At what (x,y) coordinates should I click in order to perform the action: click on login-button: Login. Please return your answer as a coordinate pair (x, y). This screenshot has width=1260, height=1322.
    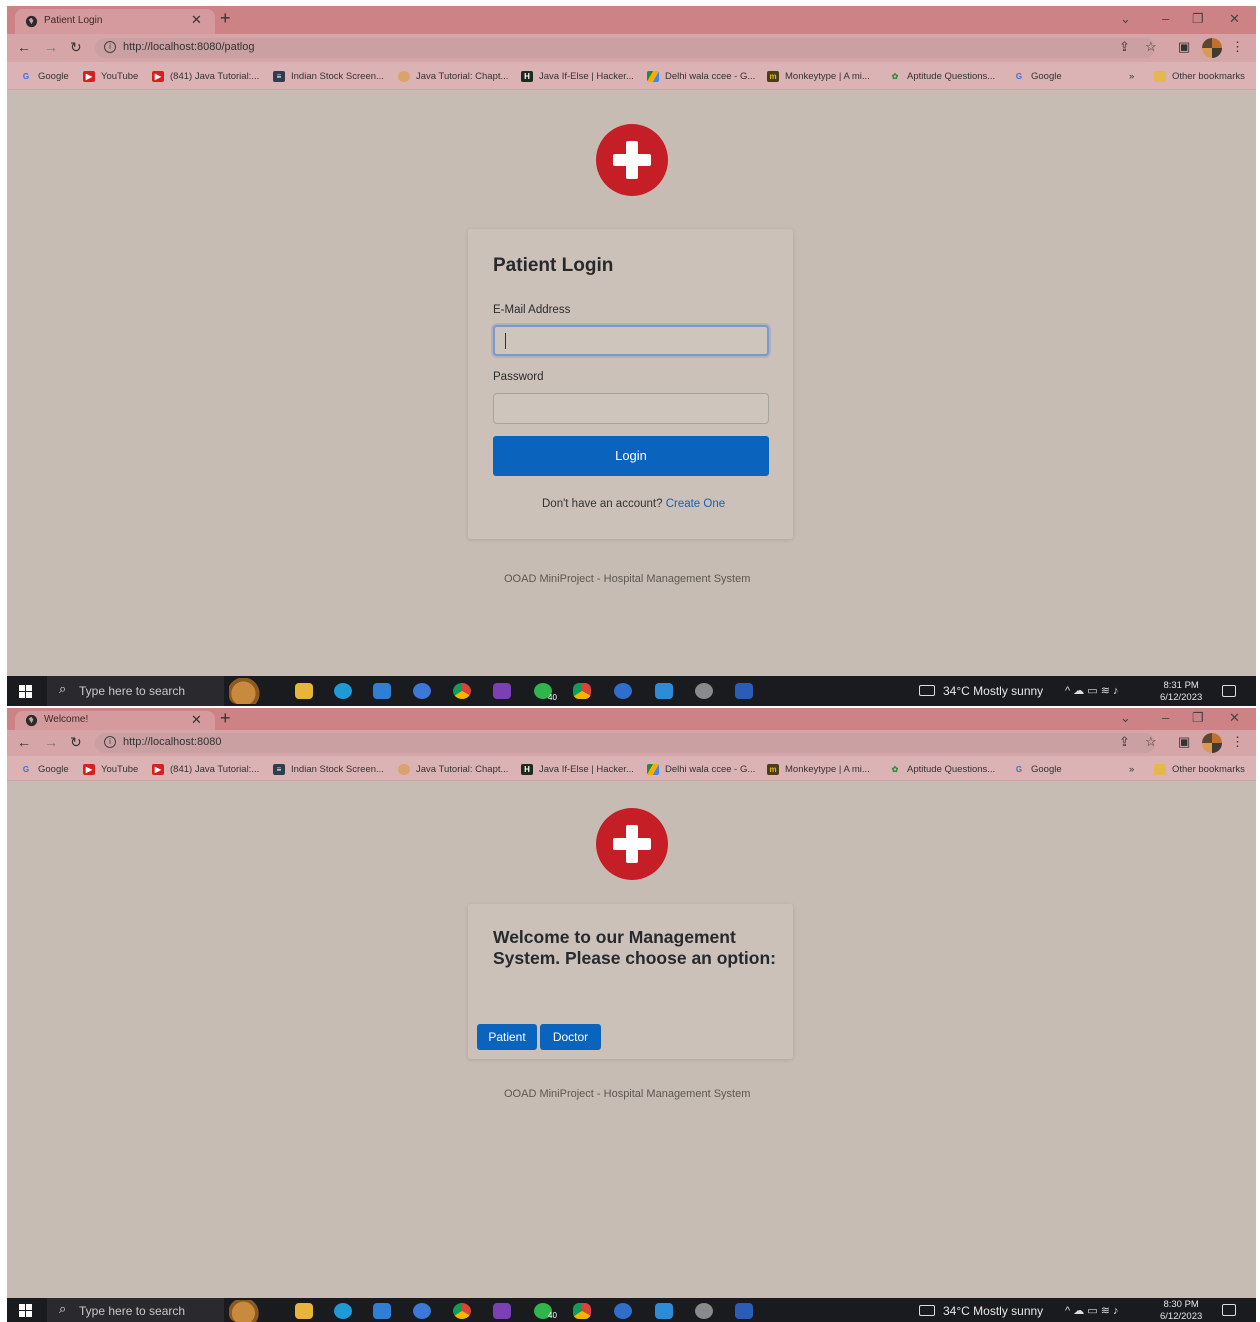
    Looking at the image, I should click on (631, 456).